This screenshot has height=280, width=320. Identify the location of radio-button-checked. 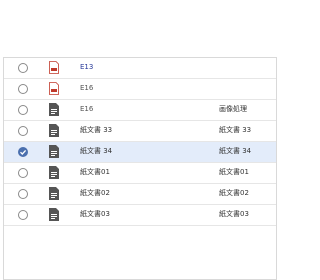
(23, 152).